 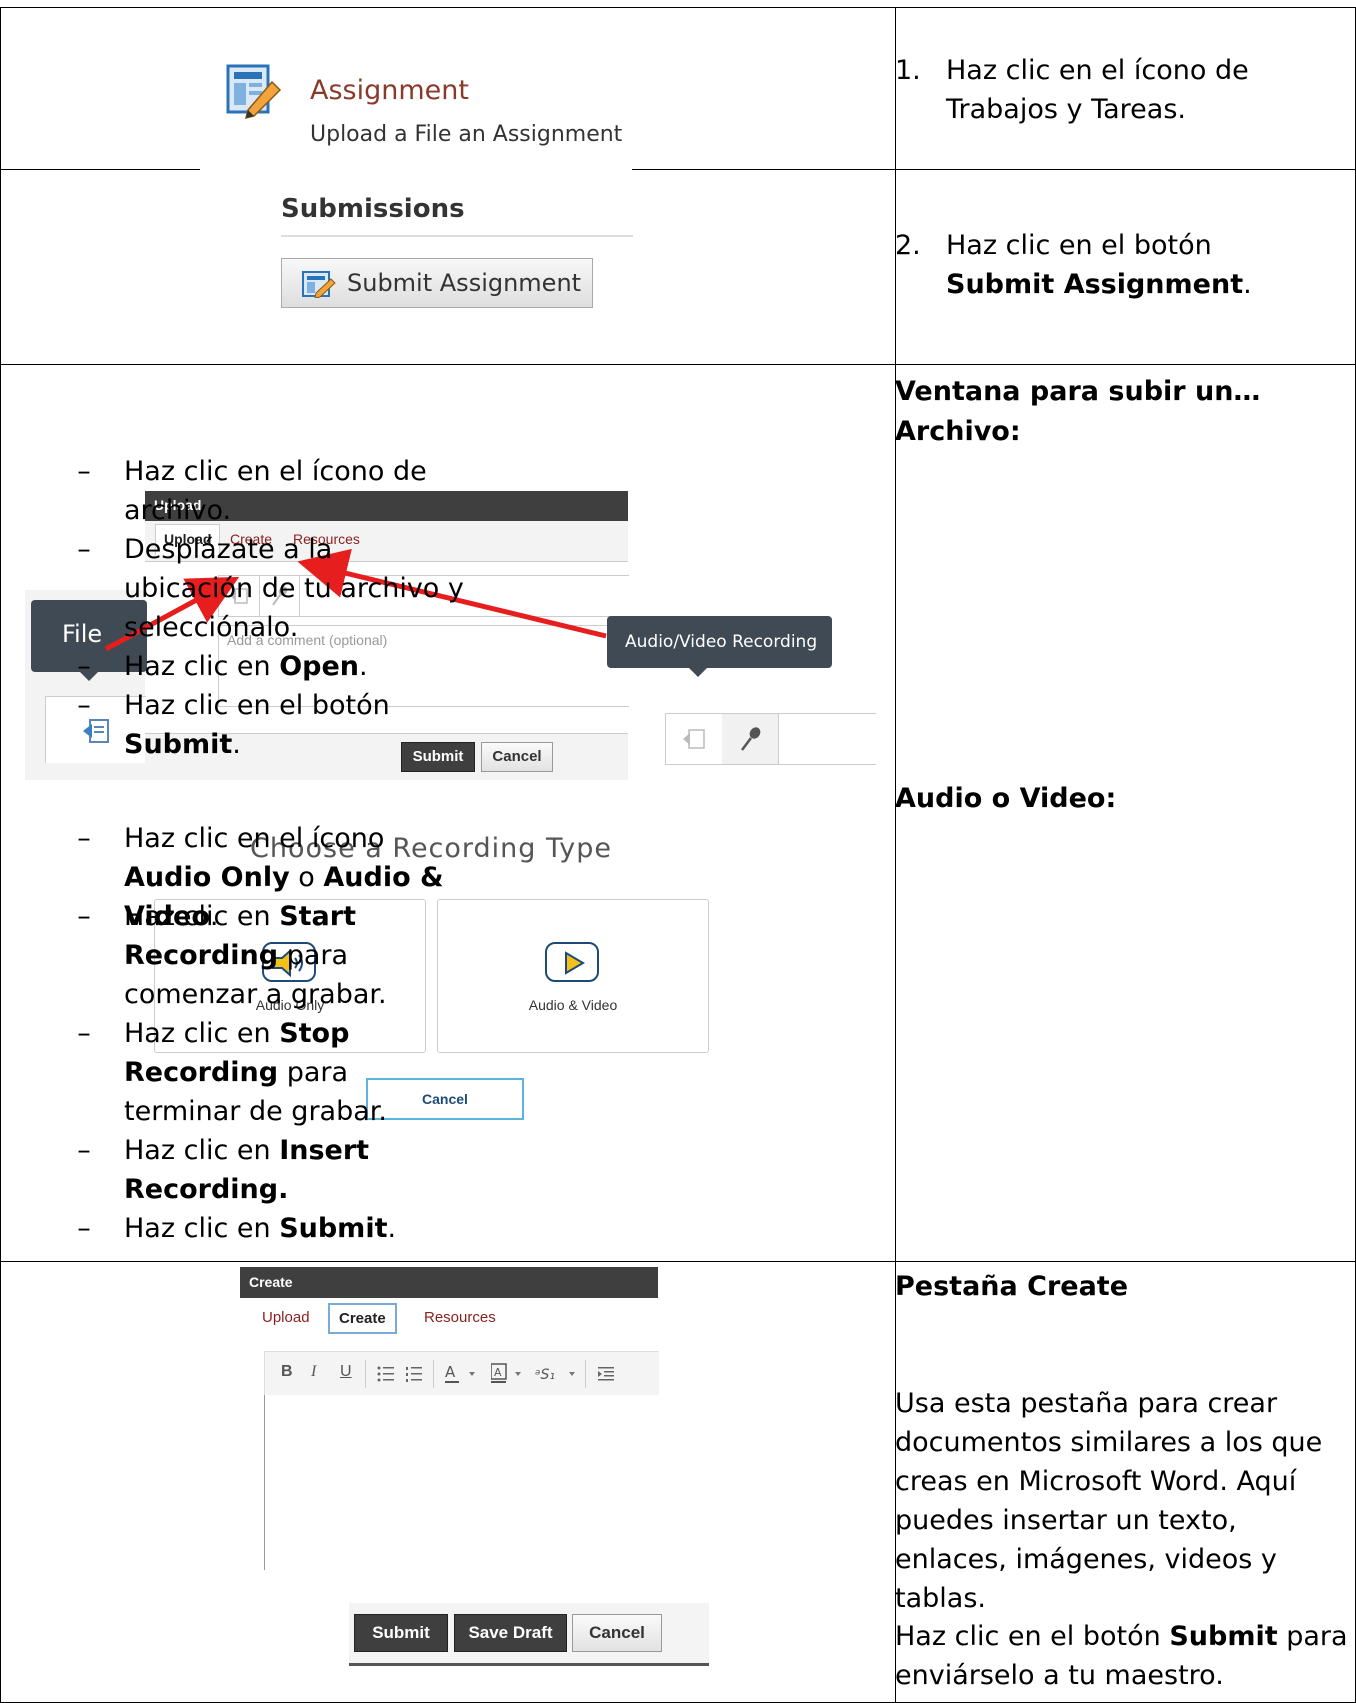 I want to click on editor-toolbar: B I U A A ᵃS₁, so click(x=461, y=1374).